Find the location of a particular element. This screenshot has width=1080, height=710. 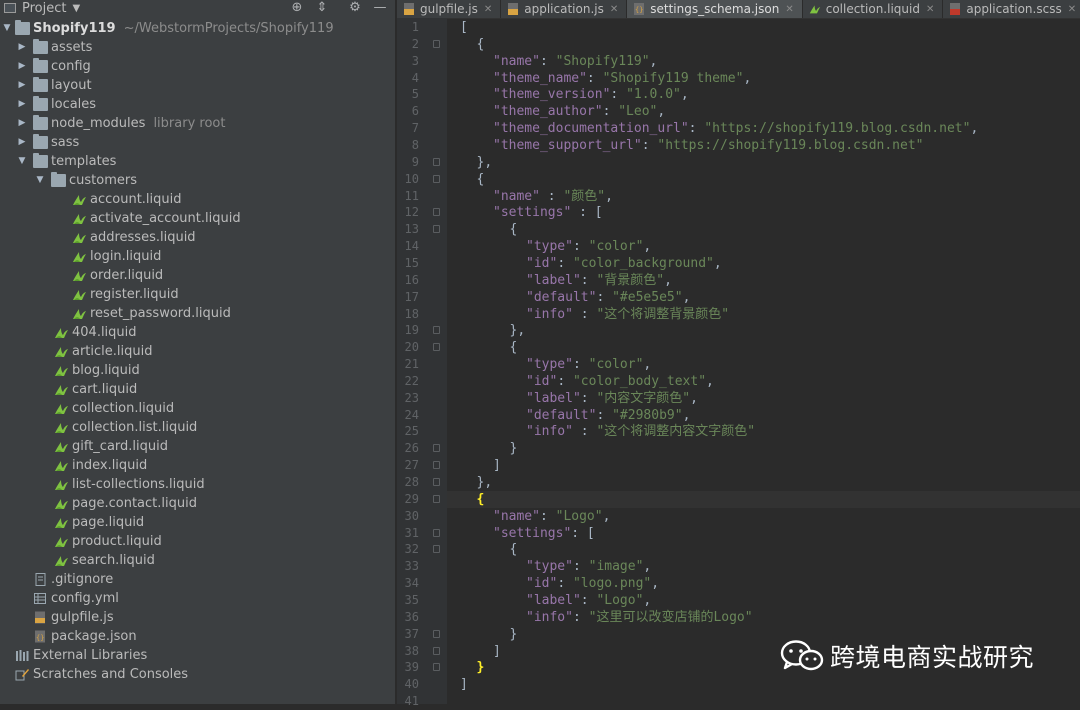

tree-item-locales: ▶ locales is located at coordinates (197, 104).